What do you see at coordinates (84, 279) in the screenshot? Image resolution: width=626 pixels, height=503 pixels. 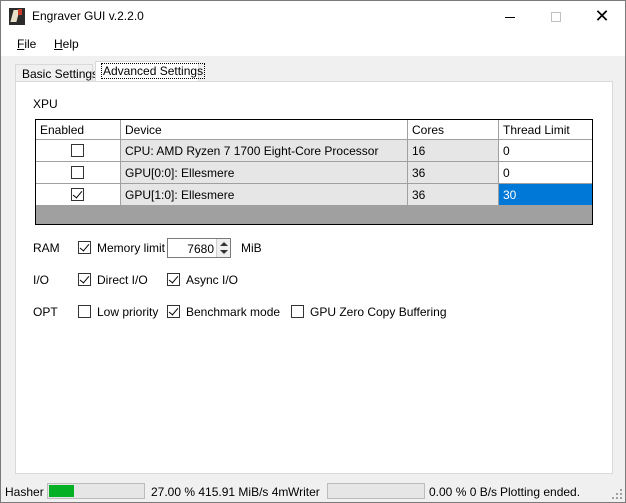 I see `direct-io-checkbox` at bounding box center [84, 279].